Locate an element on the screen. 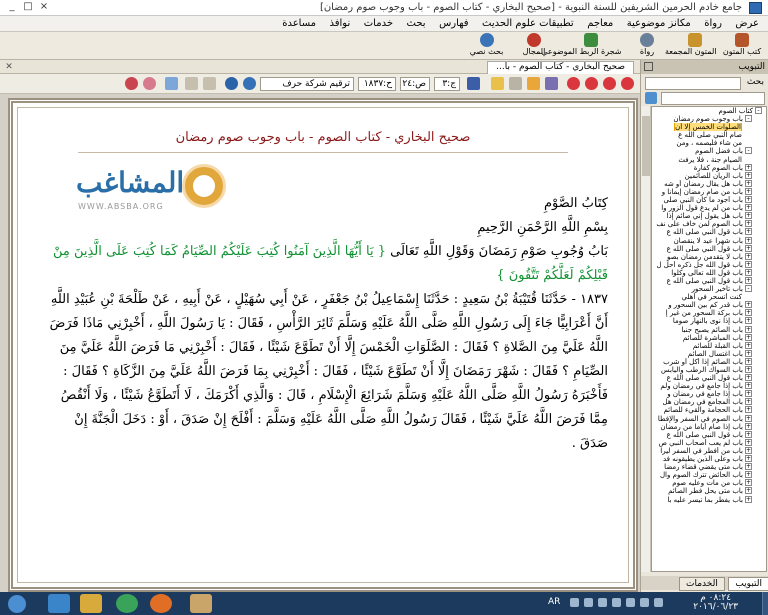 The height and width of the screenshot is (615, 768). tree-item: -باب فضل الصوم is located at coordinates (709, 151).